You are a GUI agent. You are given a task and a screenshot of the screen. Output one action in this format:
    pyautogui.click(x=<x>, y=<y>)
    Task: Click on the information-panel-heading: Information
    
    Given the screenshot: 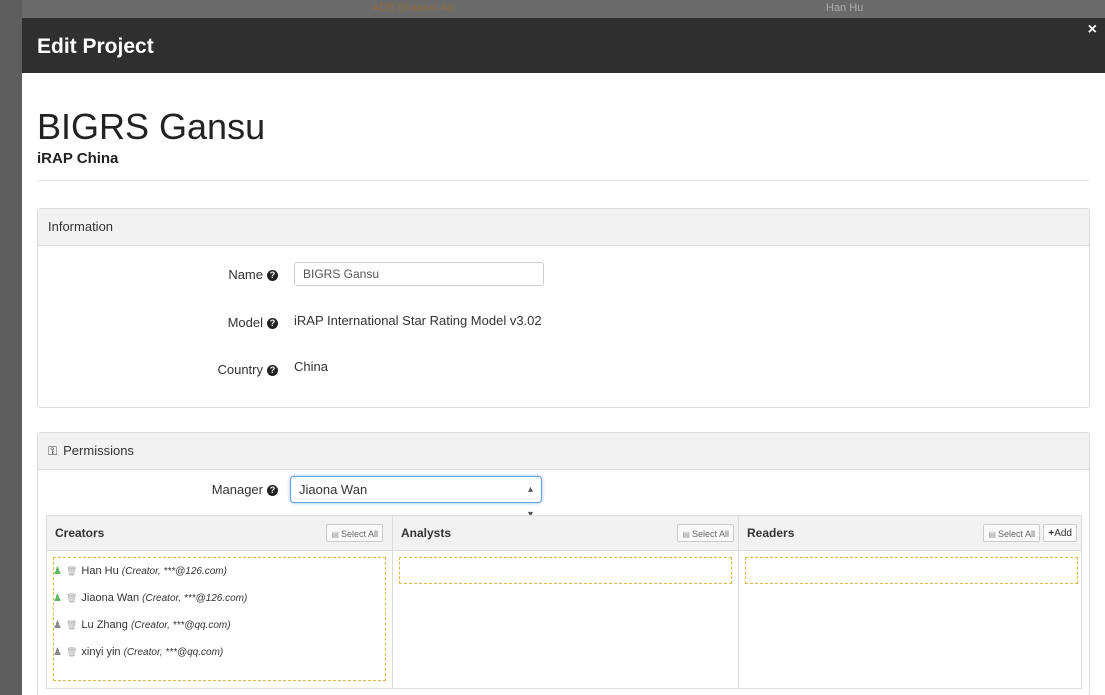 What is the action you would take?
    pyautogui.click(x=563, y=227)
    